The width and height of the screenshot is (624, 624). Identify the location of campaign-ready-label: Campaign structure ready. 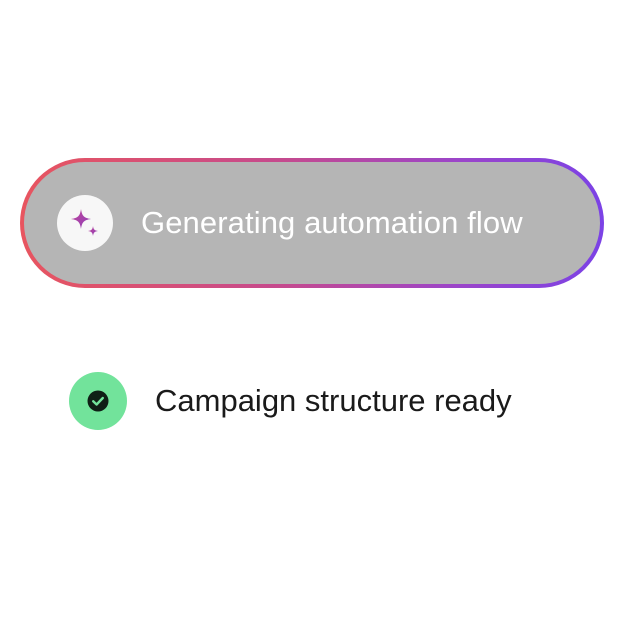
(333, 400).